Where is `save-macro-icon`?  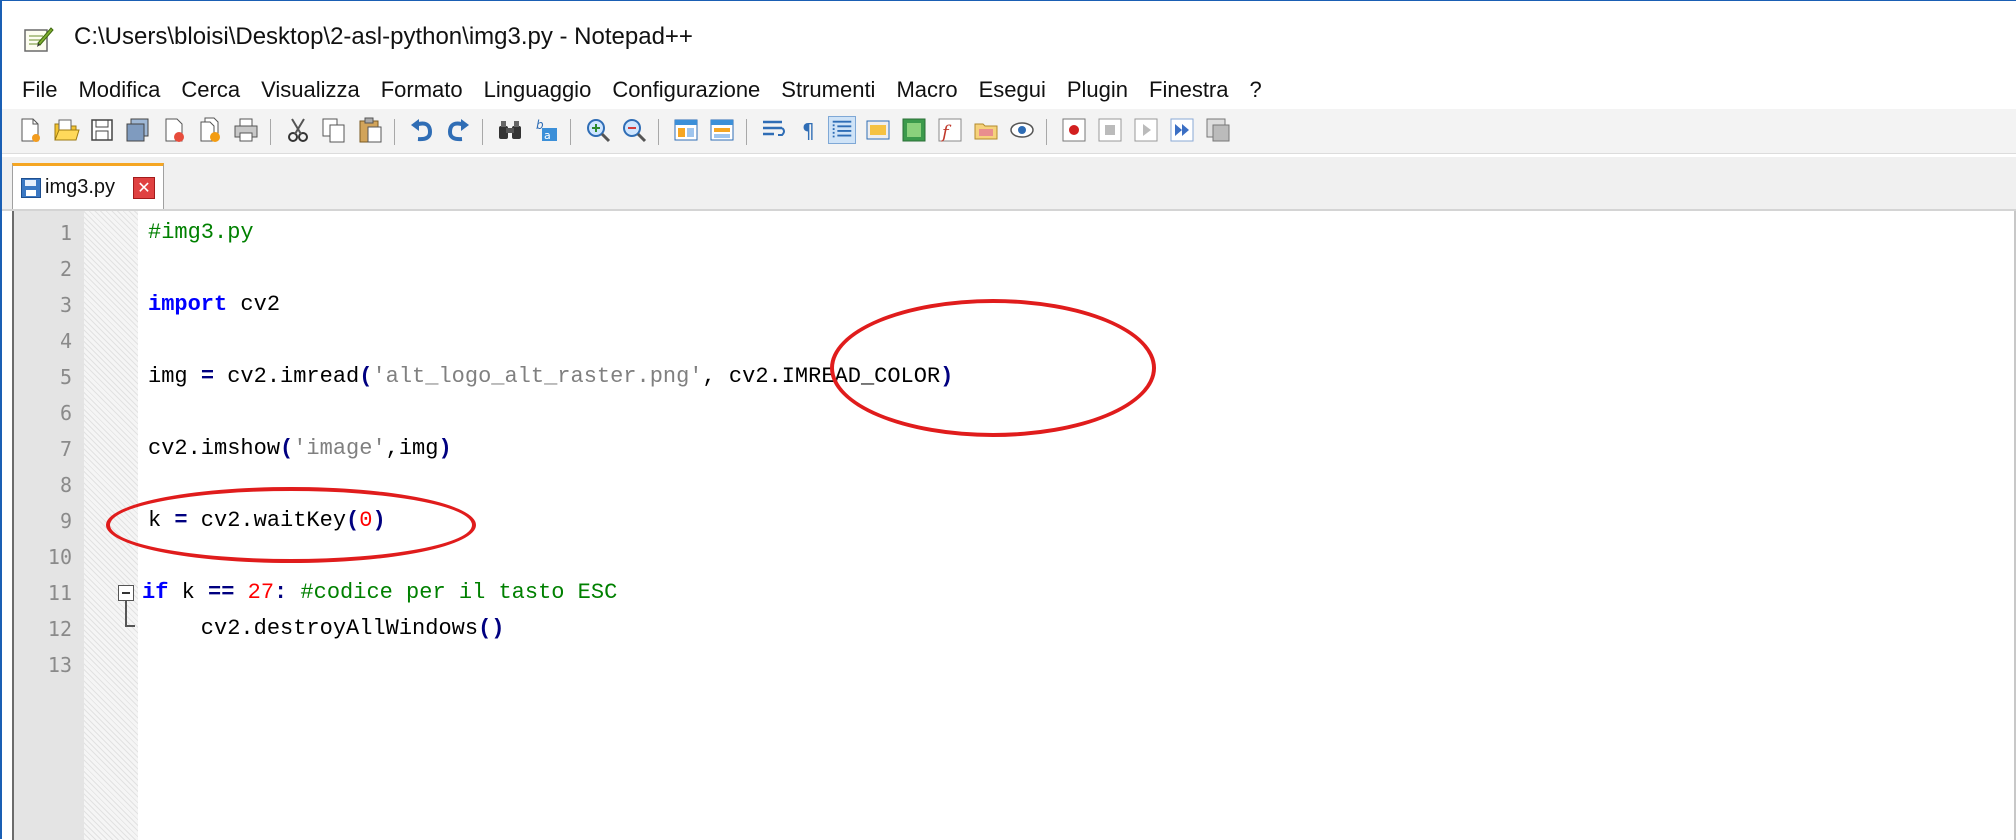 save-macro-icon is located at coordinates (1218, 130).